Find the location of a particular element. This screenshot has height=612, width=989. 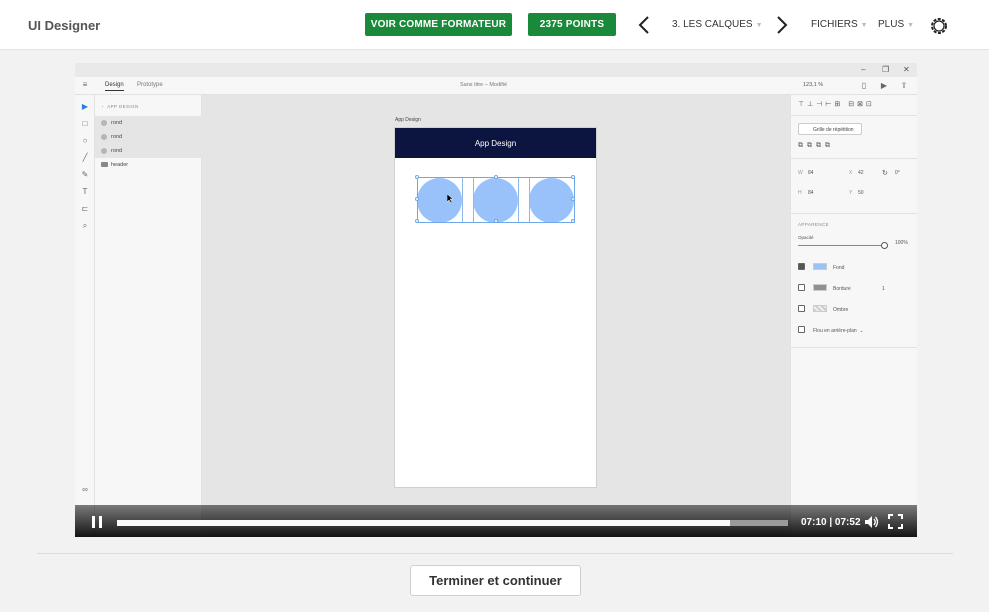

zoom-tool-icon: ⌕ is located at coordinates (85, 225).